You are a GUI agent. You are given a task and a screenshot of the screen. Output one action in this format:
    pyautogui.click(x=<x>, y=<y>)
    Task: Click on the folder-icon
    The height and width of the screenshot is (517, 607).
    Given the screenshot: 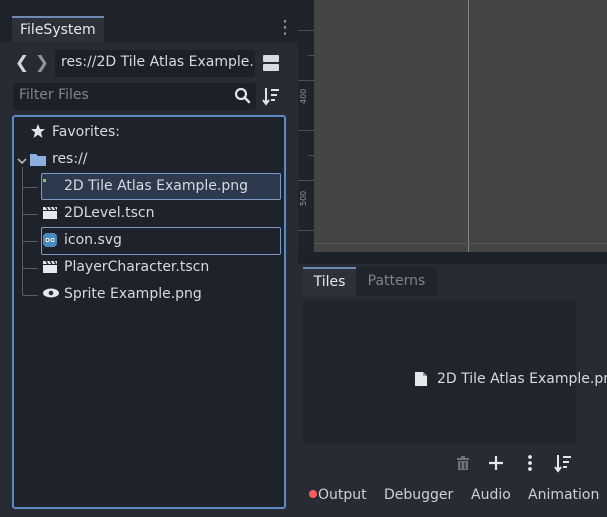 What is the action you would take?
    pyautogui.click(x=38, y=159)
    